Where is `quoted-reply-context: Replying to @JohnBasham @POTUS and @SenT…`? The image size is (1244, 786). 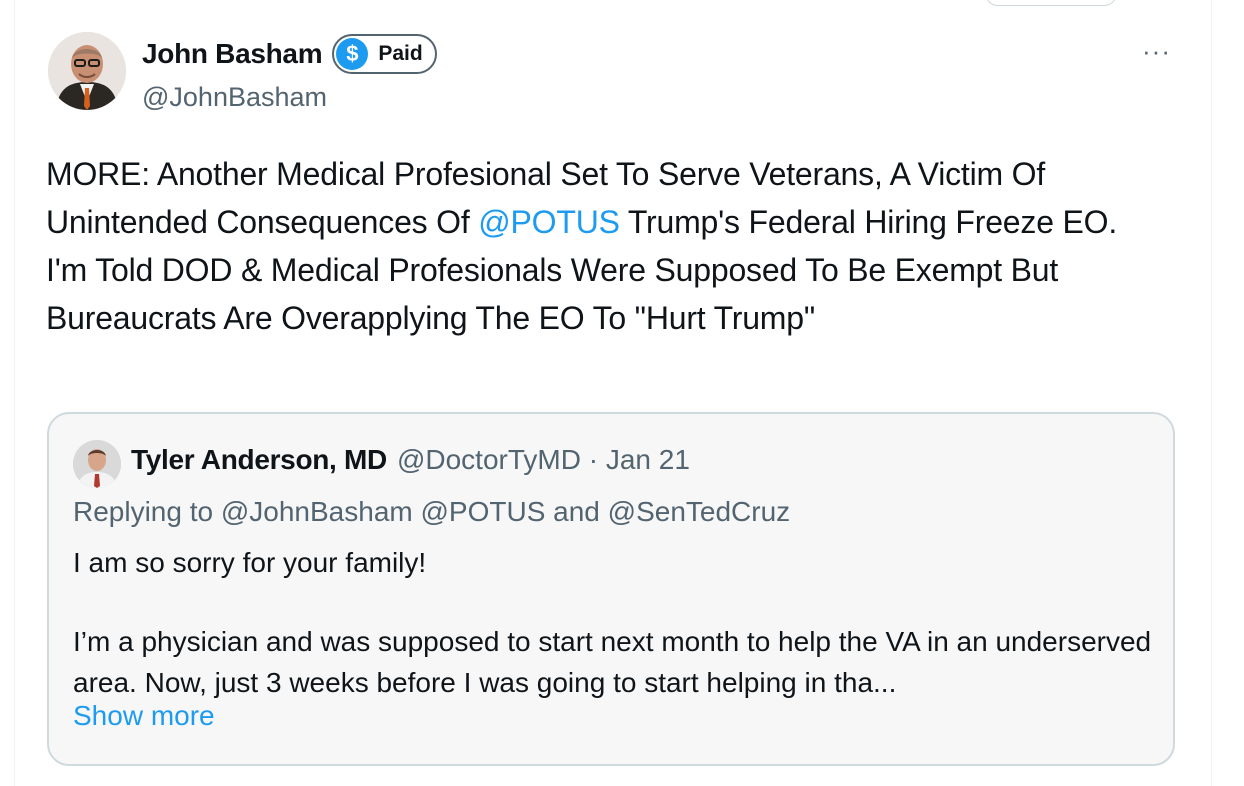 quoted-reply-context: Replying to @JohnBasham @POTUS and @SenT… is located at coordinates (432, 511).